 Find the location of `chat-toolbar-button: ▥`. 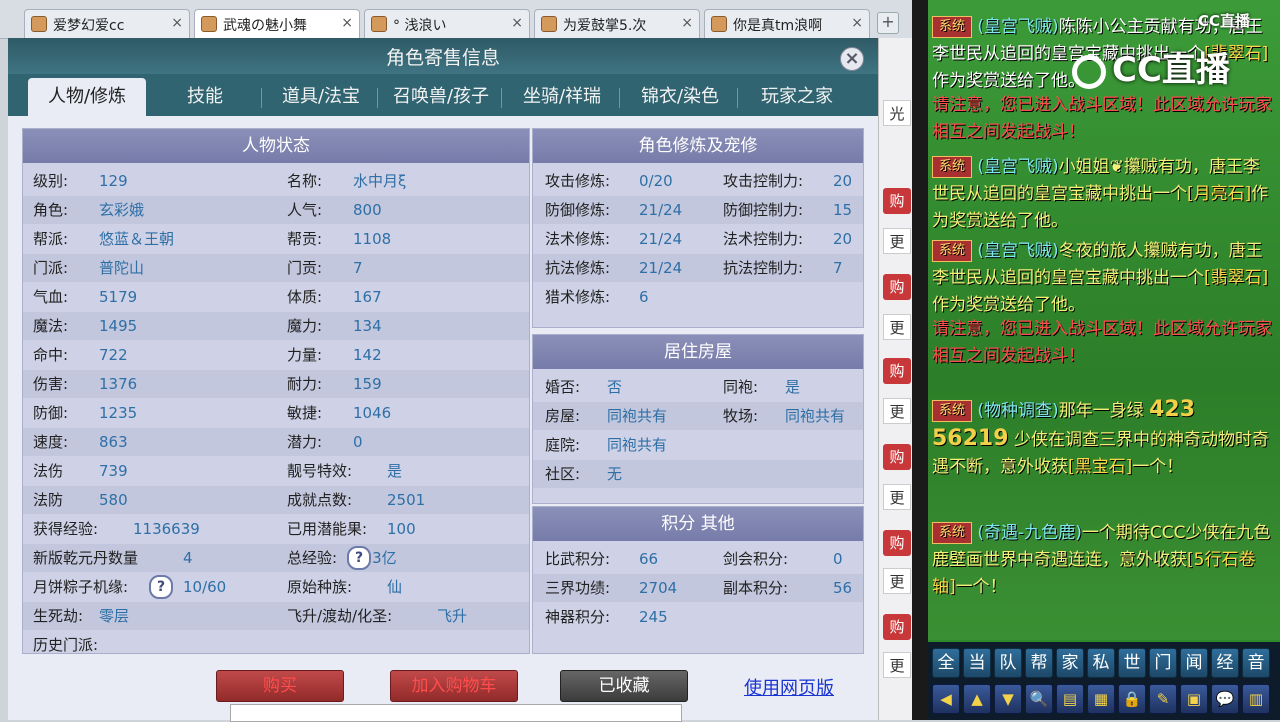

chat-toolbar-button: ▥ is located at coordinates (1256, 699).